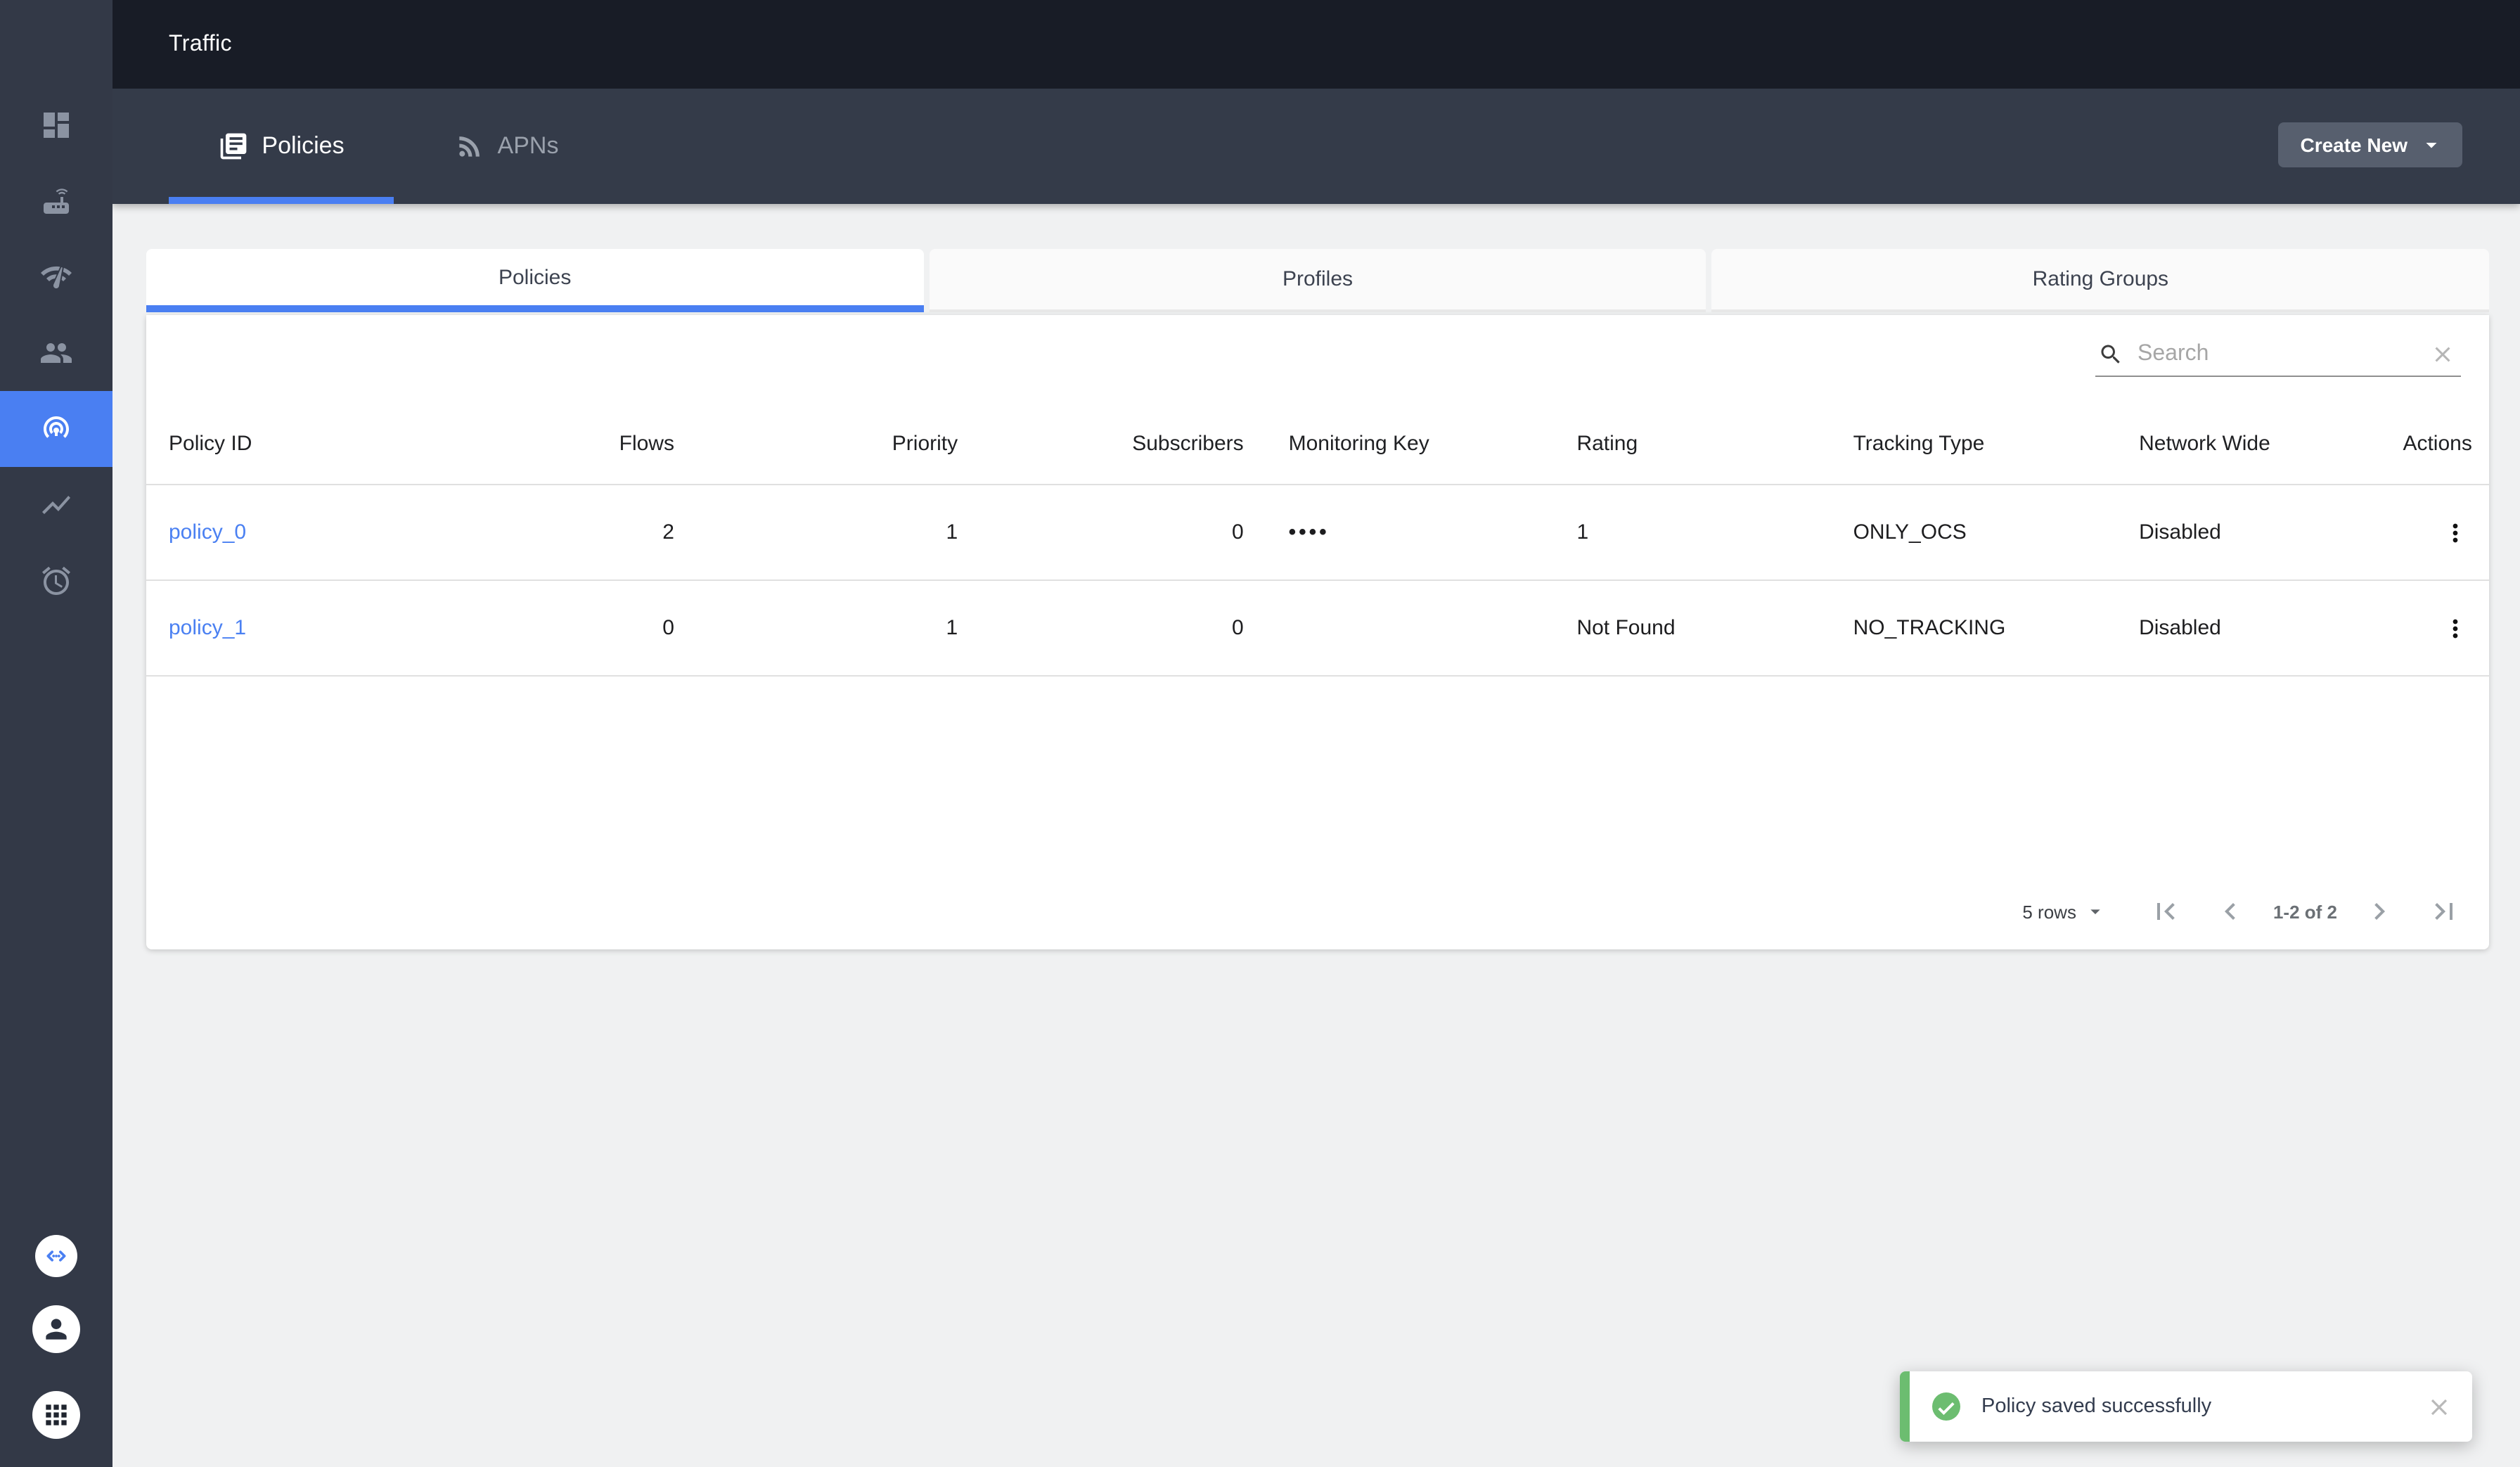 The width and height of the screenshot is (2520, 1467). What do you see at coordinates (2049, 911) in the screenshot?
I see `rows-per-page-label: 5 rows` at bounding box center [2049, 911].